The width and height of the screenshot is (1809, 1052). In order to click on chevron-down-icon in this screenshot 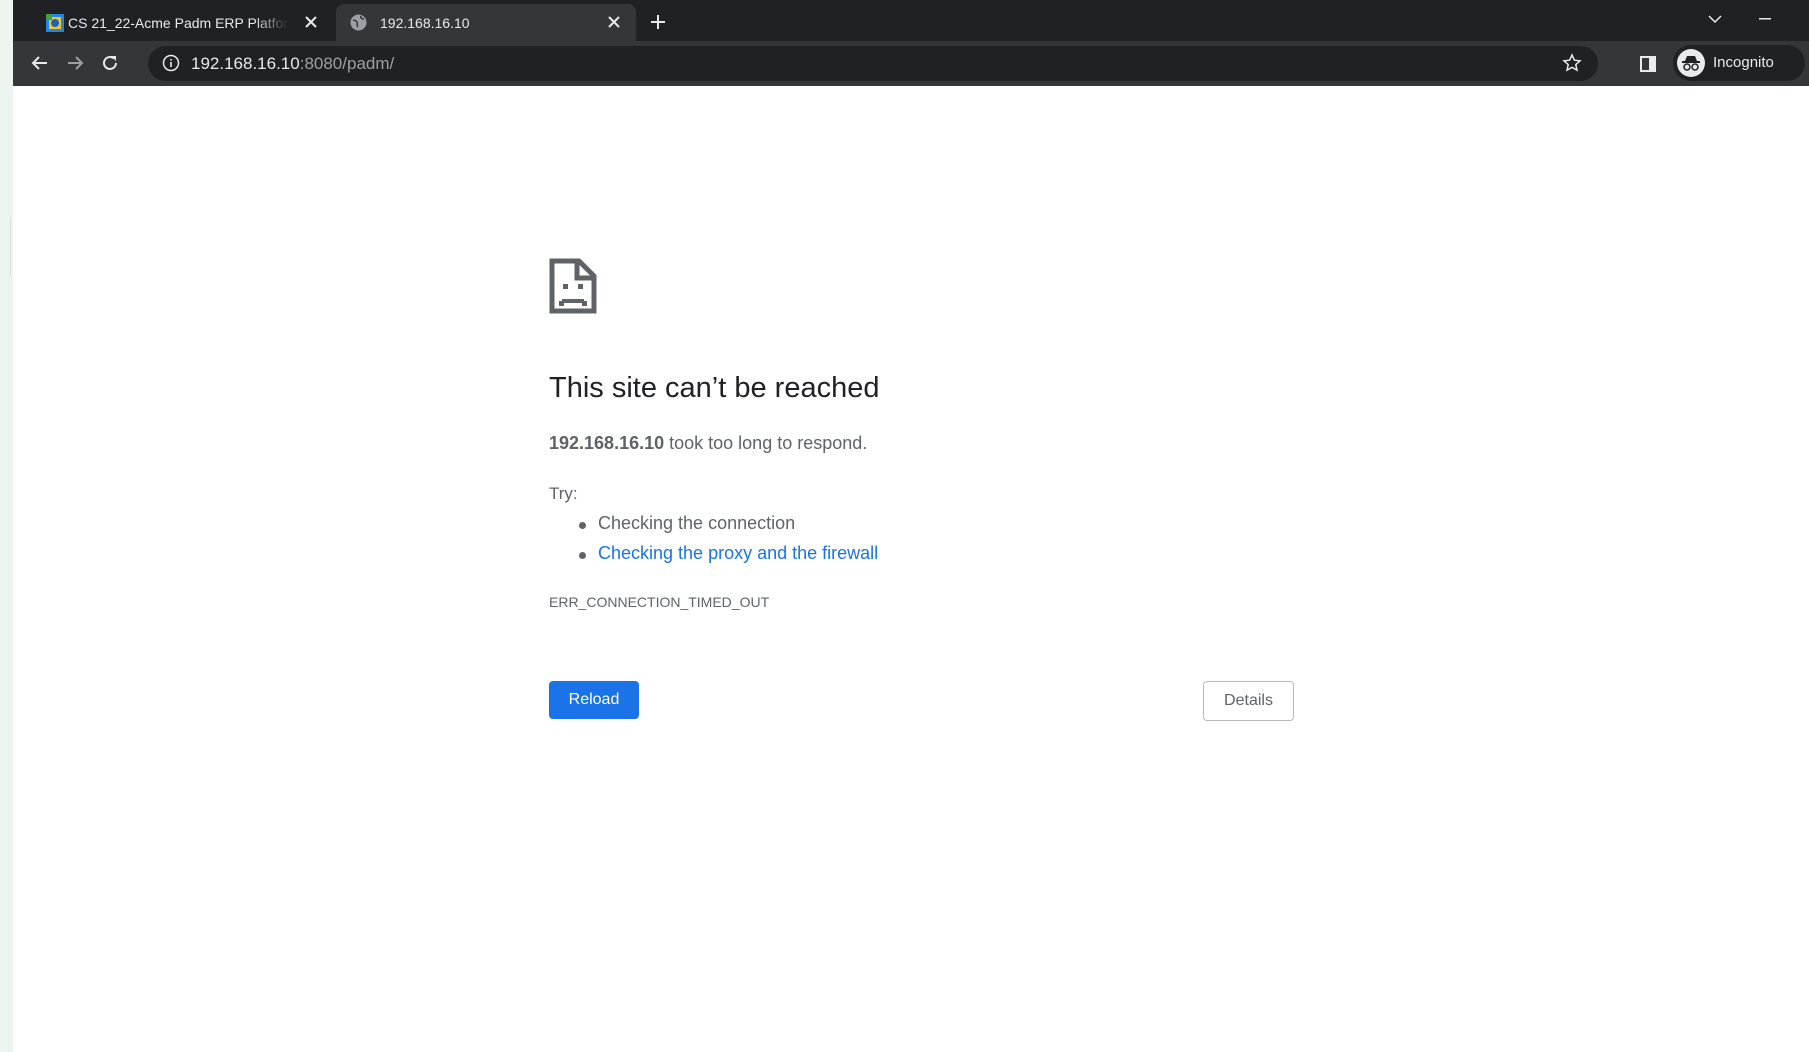, I will do `click(1715, 19)`.